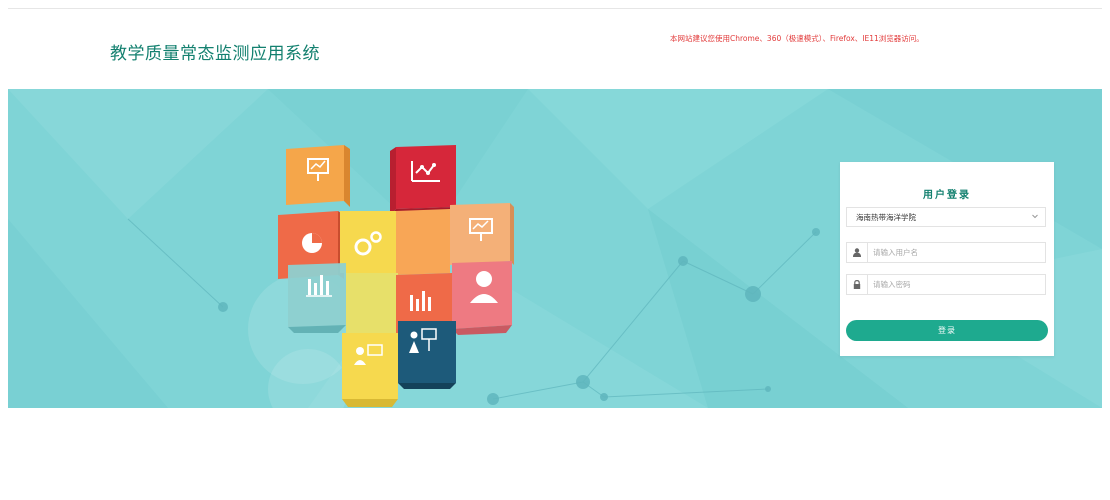 The image size is (1110, 500). I want to click on school-select-value: 海南热带海洋学院, so click(886, 217).